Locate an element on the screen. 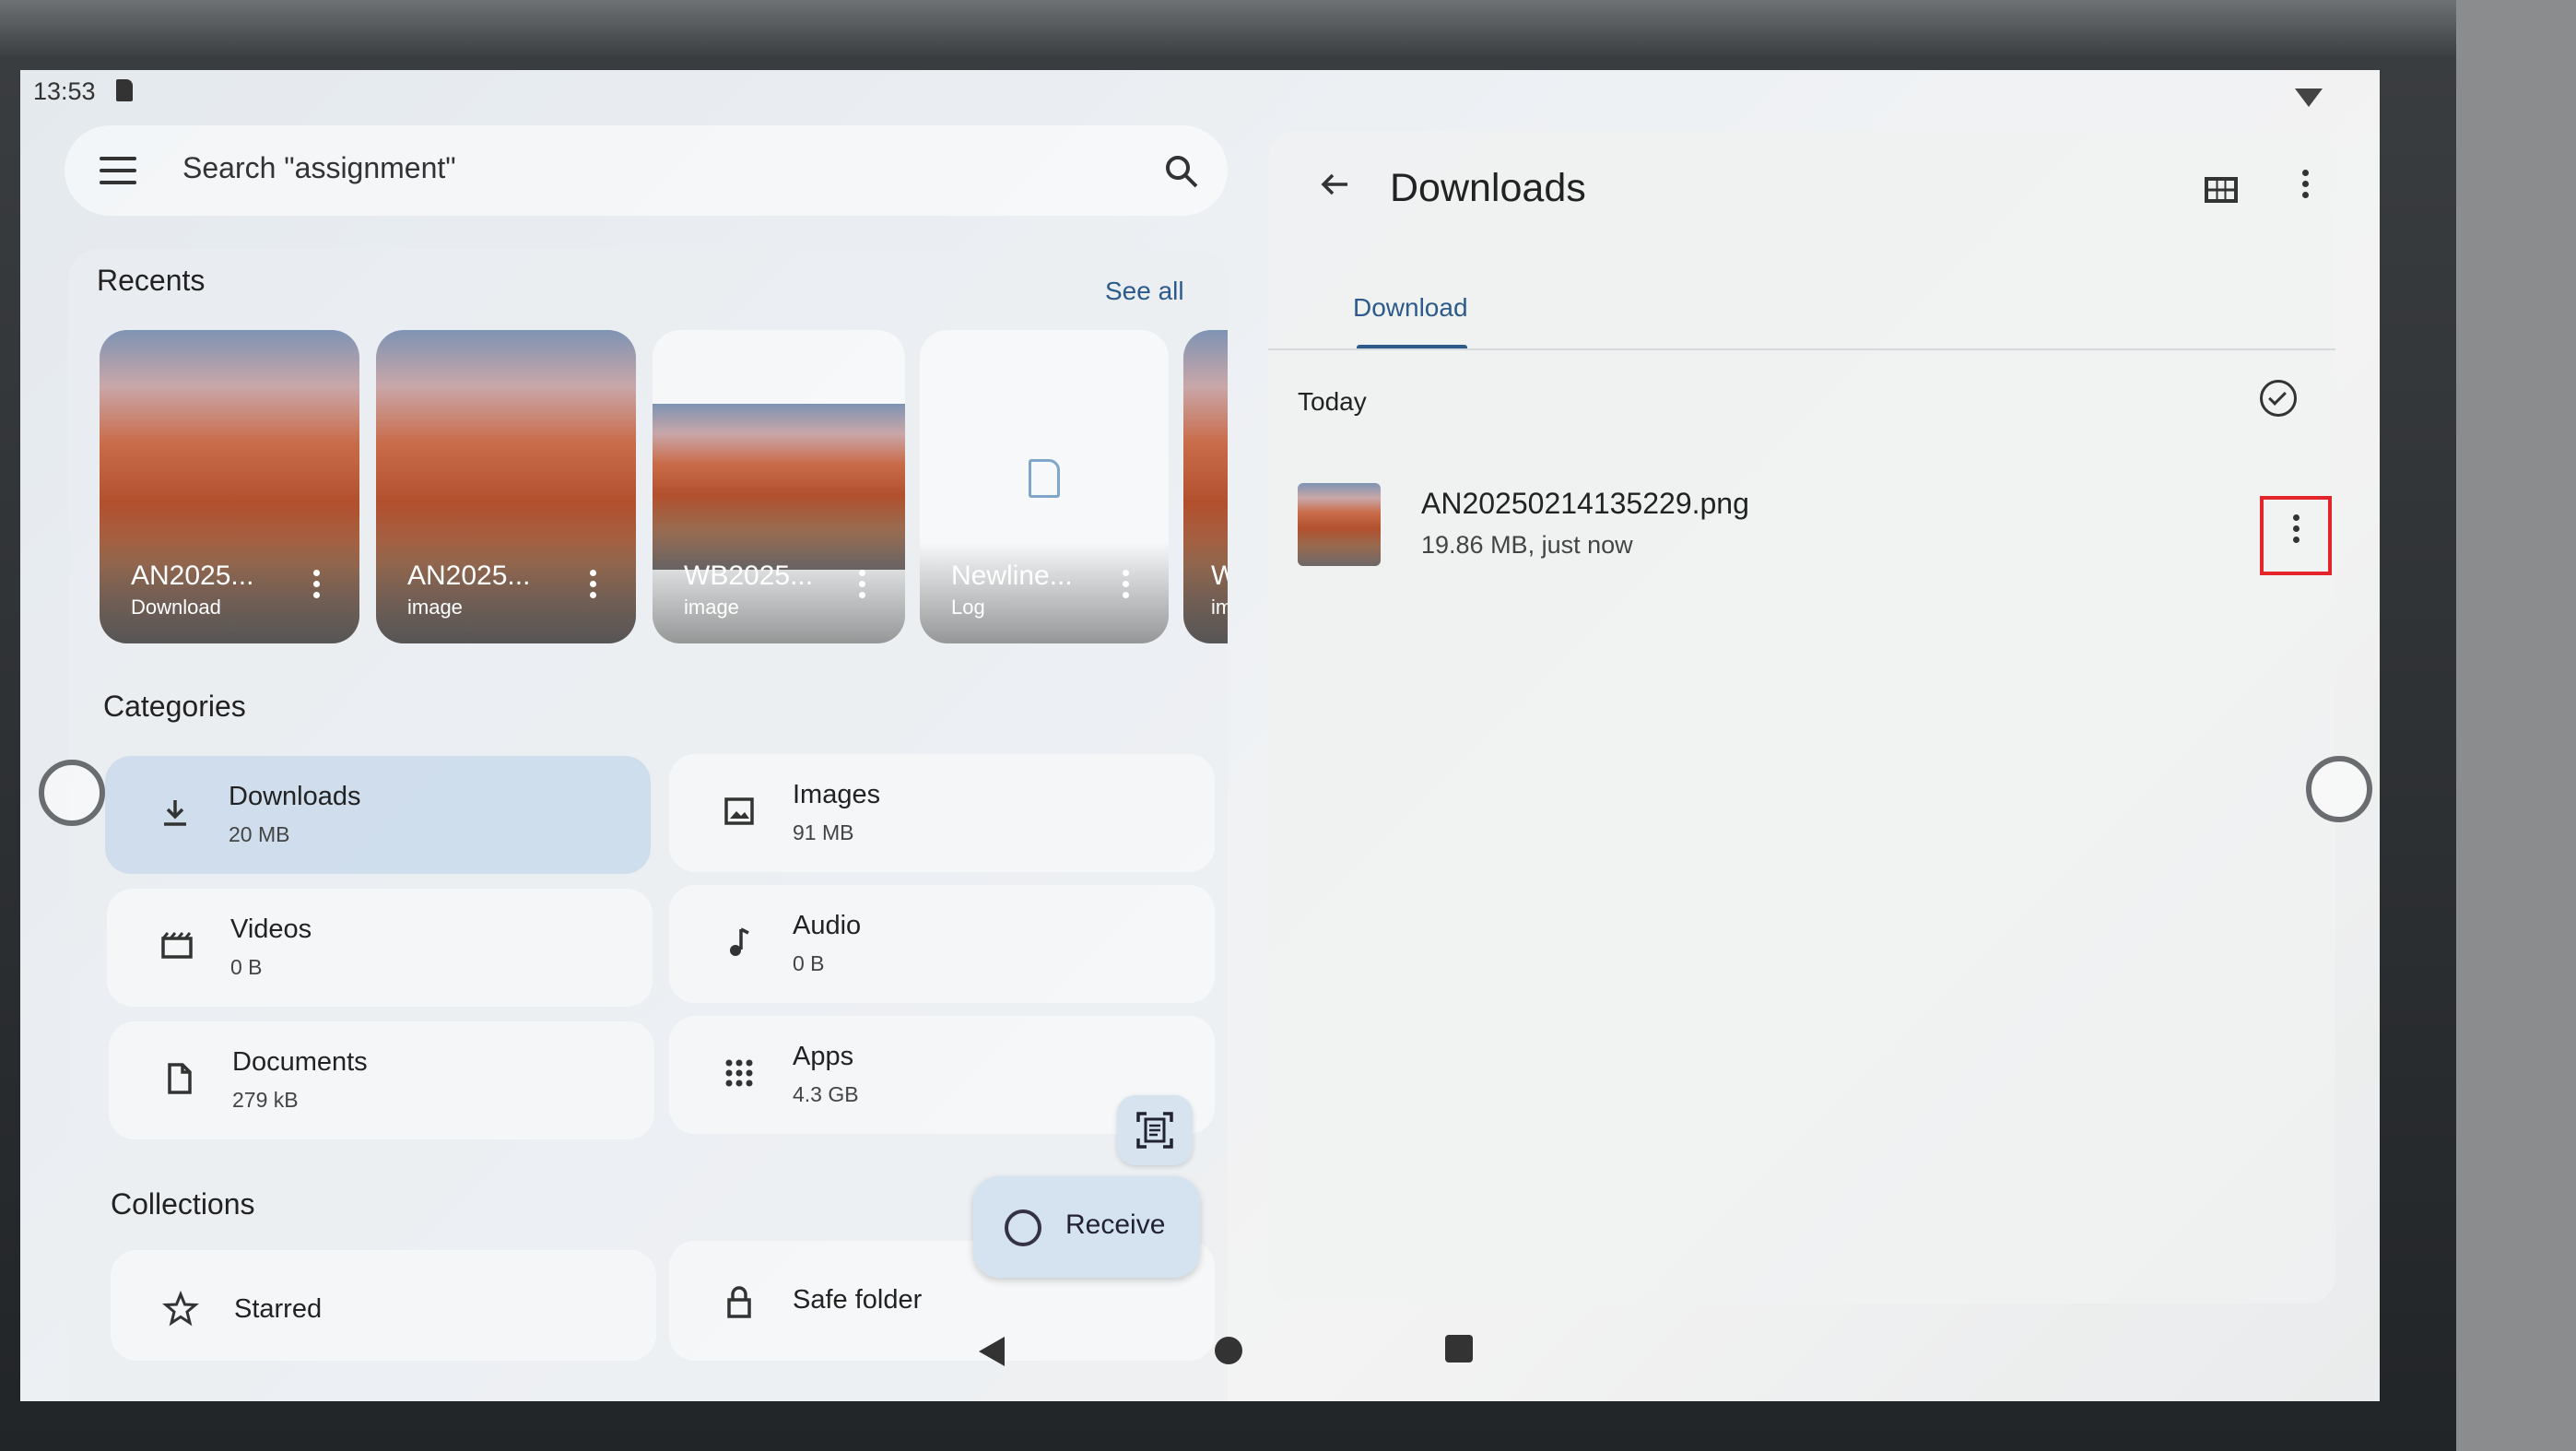  recent-item-name: W is located at coordinates (1219, 575).